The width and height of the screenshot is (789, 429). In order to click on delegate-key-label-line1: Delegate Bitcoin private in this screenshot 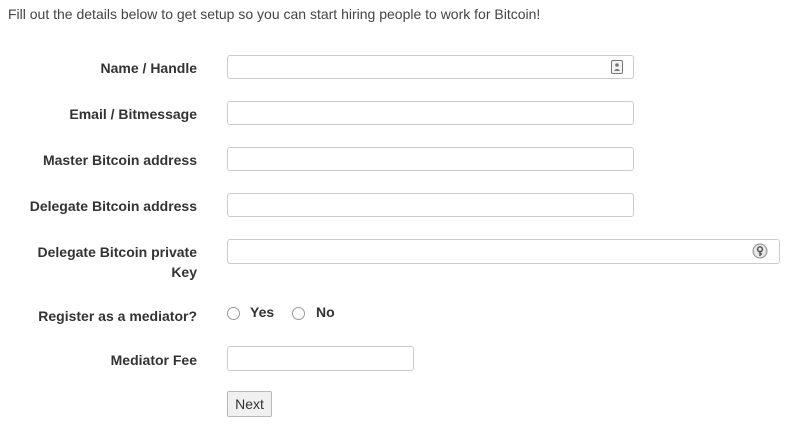, I will do `click(117, 252)`.